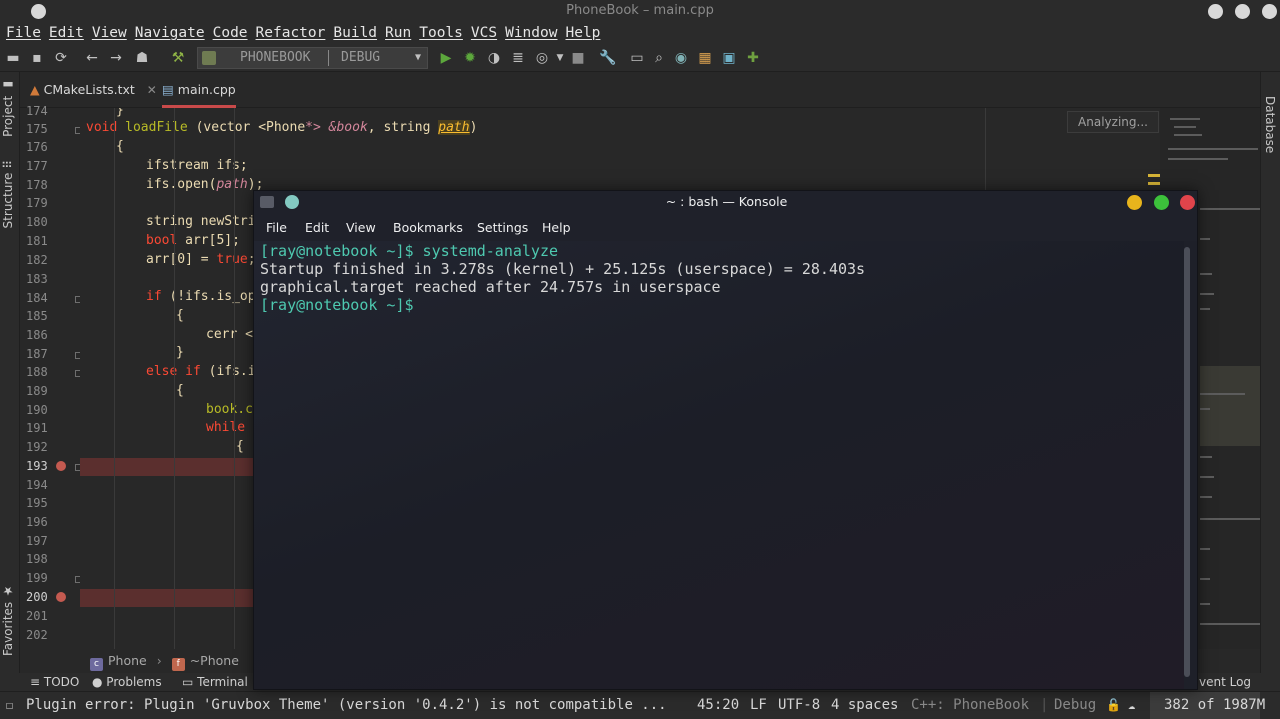 The image size is (1280, 719). Describe the element at coordinates (37, 682) in the screenshot. I see `list-icon: ≡` at that location.